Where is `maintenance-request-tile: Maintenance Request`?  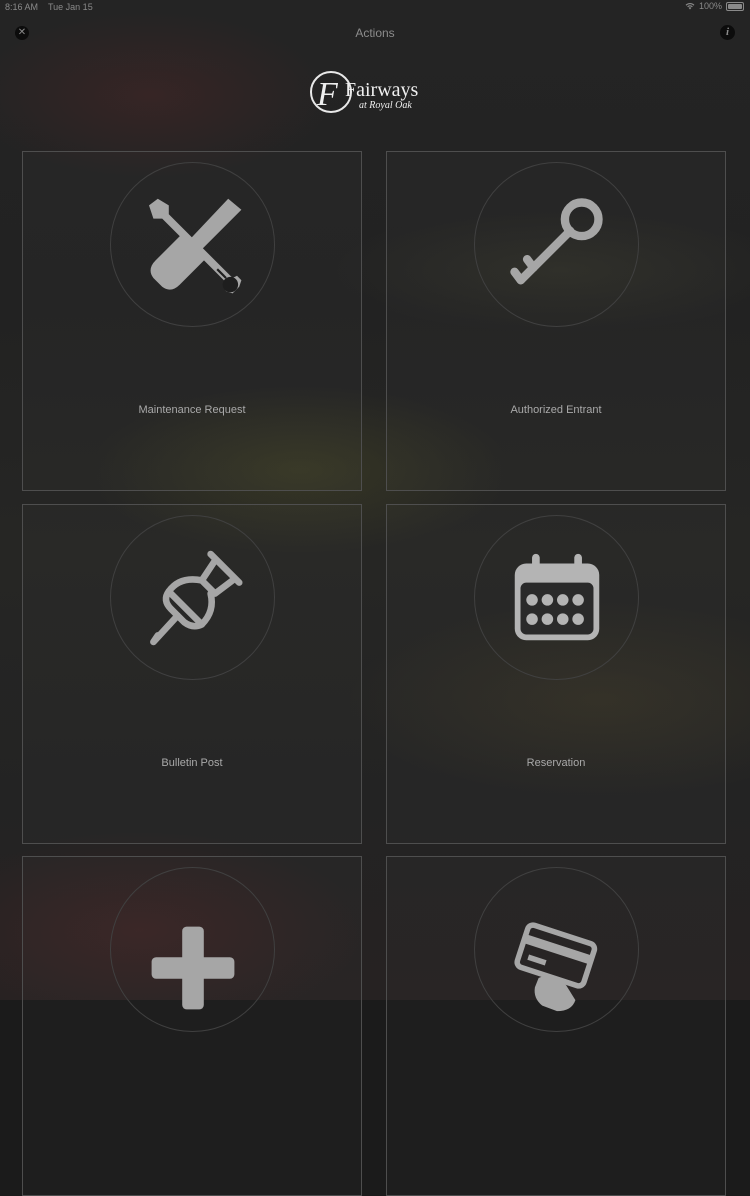 maintenance-request-tile: Maintenance Request is located at coordinates (192, 321).